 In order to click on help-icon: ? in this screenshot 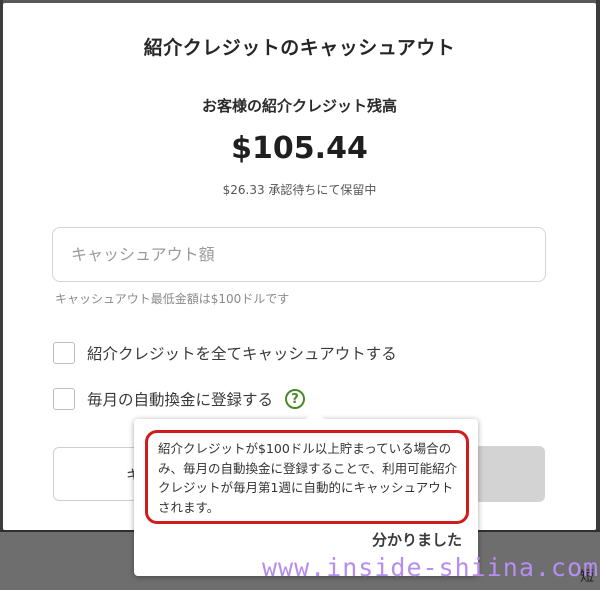, I will do `click(295, 399)`.